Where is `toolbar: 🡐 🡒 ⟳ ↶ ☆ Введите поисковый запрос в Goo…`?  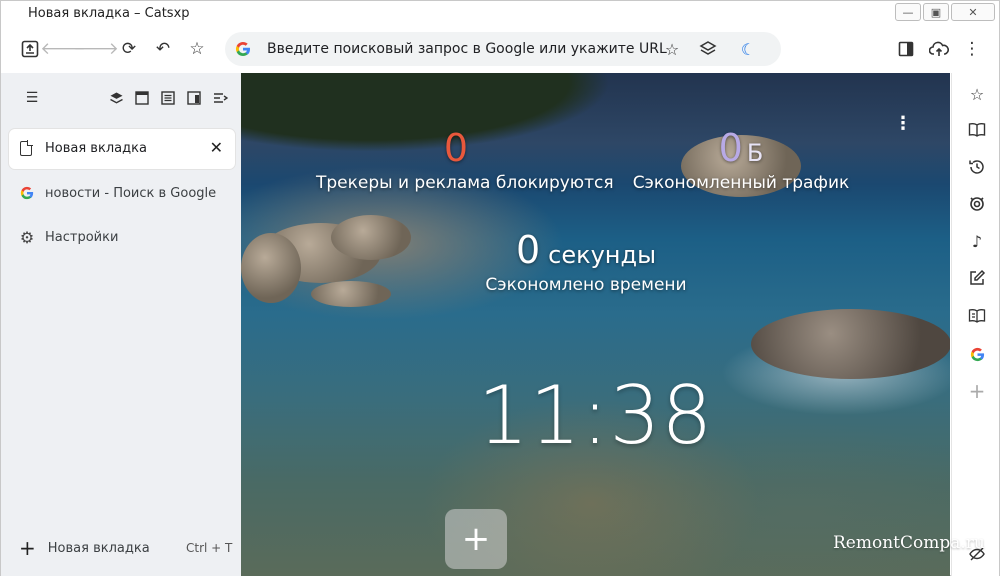
toolbar: 🡐 🡒 ⟳ ↶ ☆ Введите поисковый запрос в Goo… is located at coordinates (500, 50).